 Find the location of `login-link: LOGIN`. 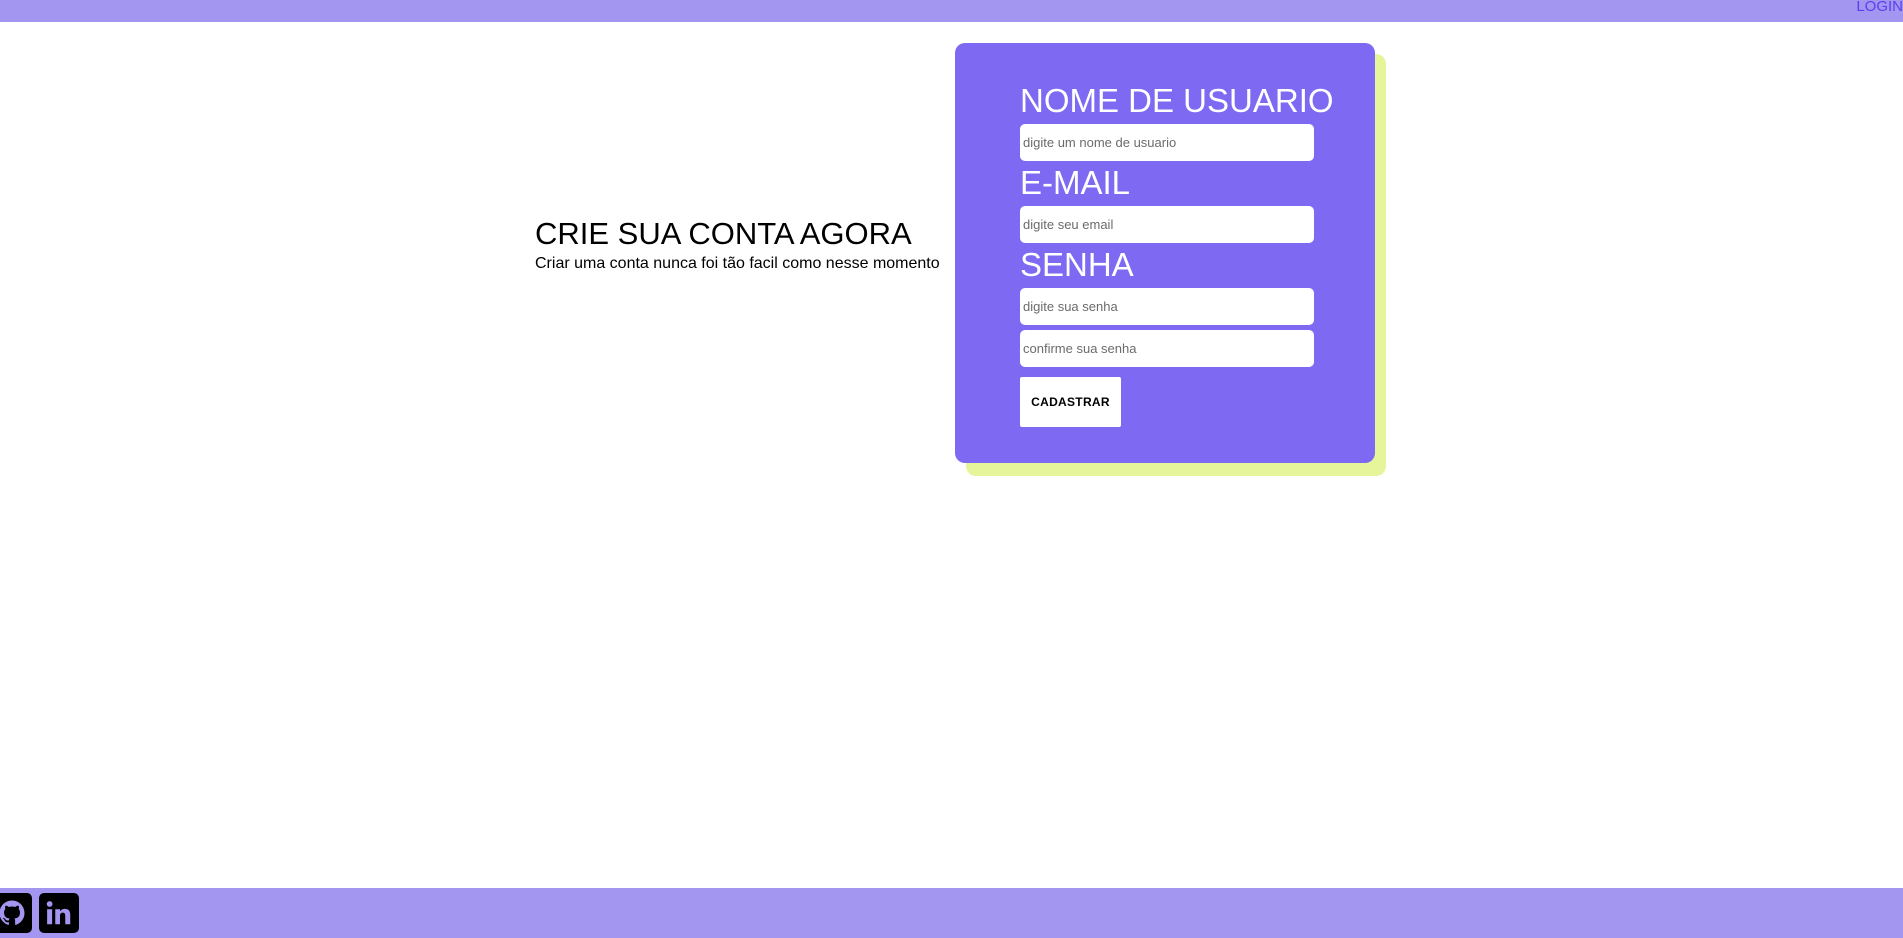

login-link: LOGIN is located at coordinates (1879, 8).